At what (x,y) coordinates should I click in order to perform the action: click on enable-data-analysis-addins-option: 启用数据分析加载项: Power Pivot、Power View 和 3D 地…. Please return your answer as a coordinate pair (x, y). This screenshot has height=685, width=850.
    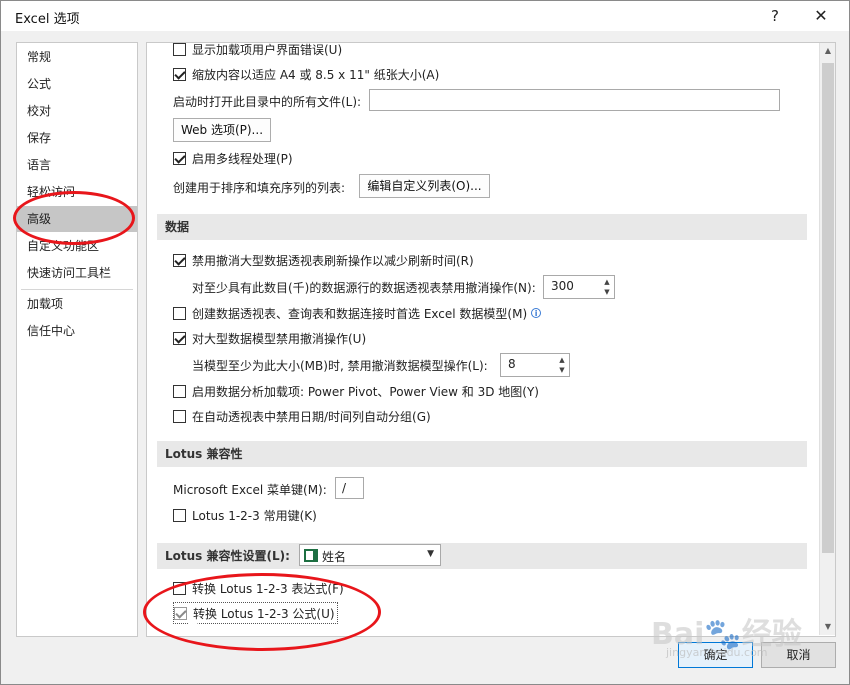
    Looking at the image, I should click on (356, 391).